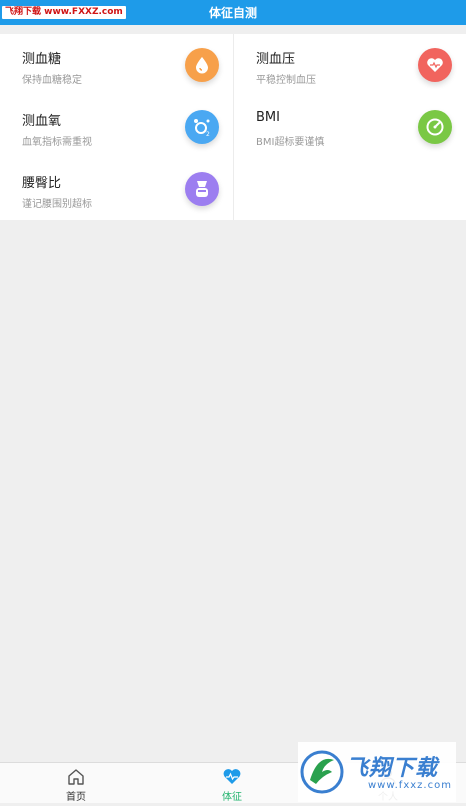 The image size is (466, 806). What do you see at coordinates (116, 189) in the screenshot?
I see `item-waist-hip-ratio: 腰臀比 谨记腰围别超标` at bounding box center [116, 189].